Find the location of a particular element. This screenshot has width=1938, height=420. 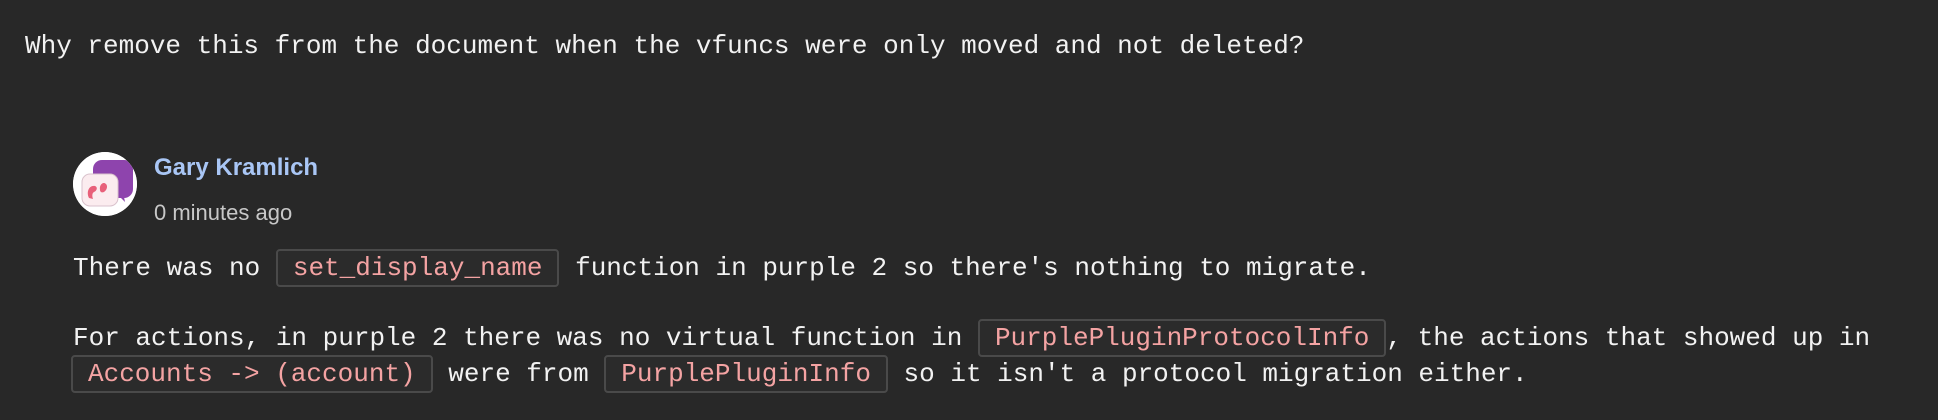

paragraph-text: There was no is located at coordinates (174, 268).